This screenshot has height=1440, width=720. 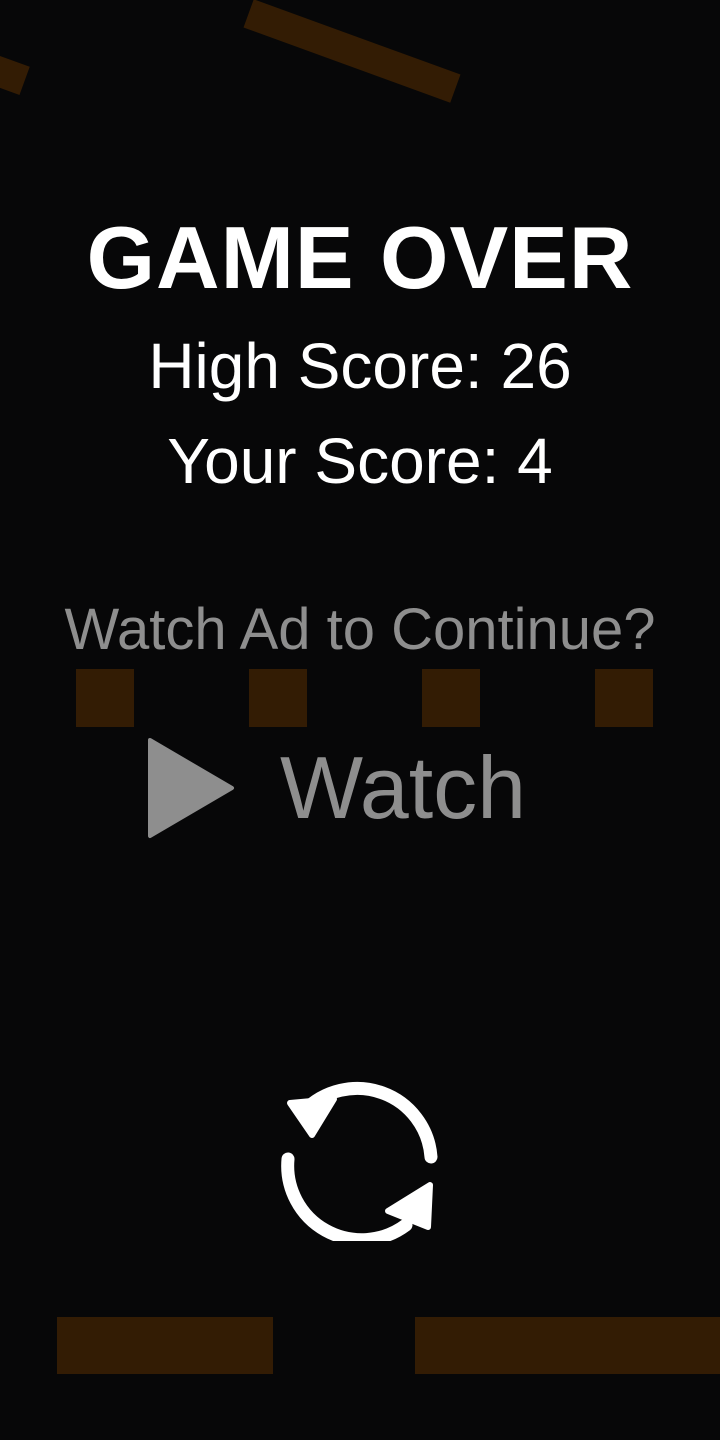 I want to click on game-over-title: GAME OVER, so click(x=360, y=257).